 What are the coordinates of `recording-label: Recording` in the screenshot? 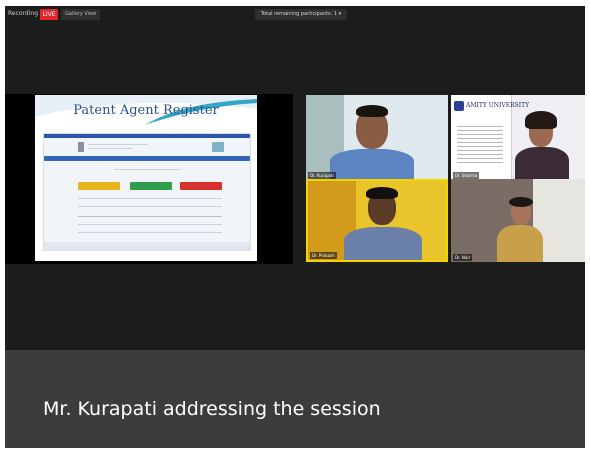 It's located at (23, 13).